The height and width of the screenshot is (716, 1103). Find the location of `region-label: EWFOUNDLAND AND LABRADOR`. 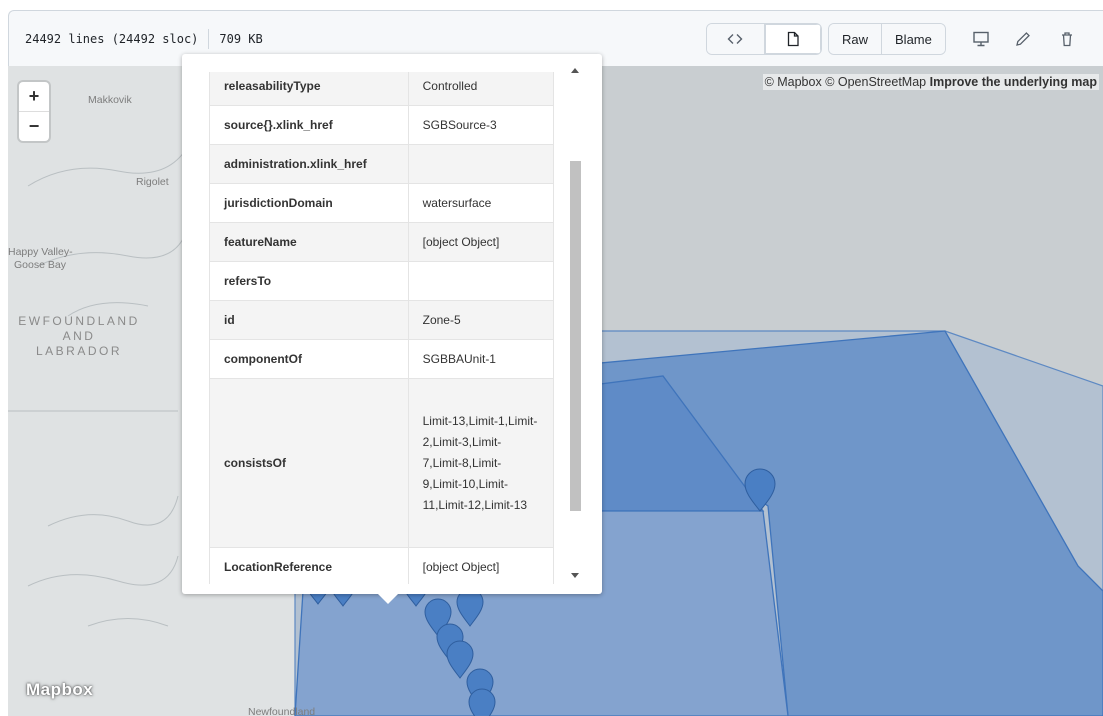

region-label: EWFOUNDLAND AND LABRADOR is located at coordinates (79, 336).